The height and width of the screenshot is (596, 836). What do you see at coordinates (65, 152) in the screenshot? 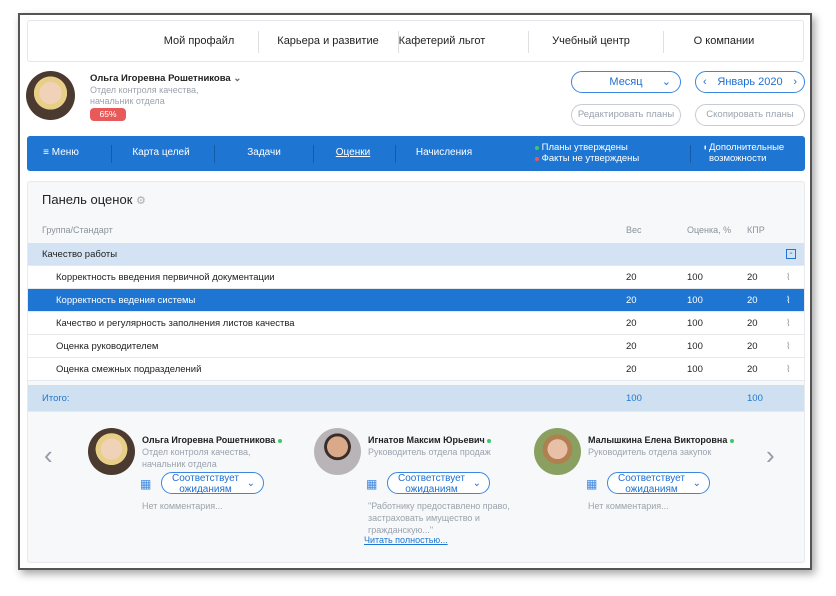
I see `menu-label: Меню` at bounding box center [65, 152].